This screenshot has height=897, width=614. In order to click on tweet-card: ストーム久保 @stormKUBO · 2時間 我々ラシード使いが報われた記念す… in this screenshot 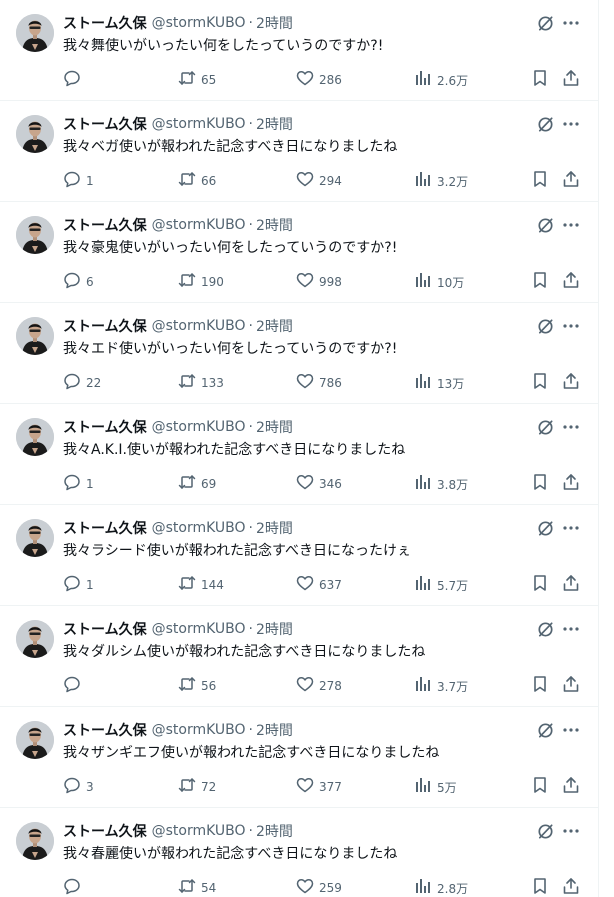, I will do `click(299, 555)`.